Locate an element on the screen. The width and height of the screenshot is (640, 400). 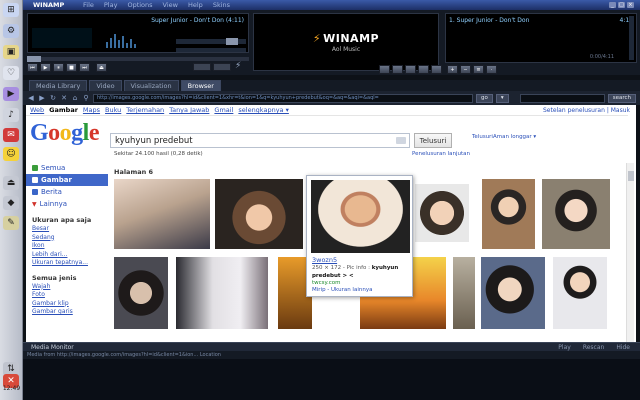
advanced-search-link: Penelusuran lanjutan is located at coordinates (441, 154).